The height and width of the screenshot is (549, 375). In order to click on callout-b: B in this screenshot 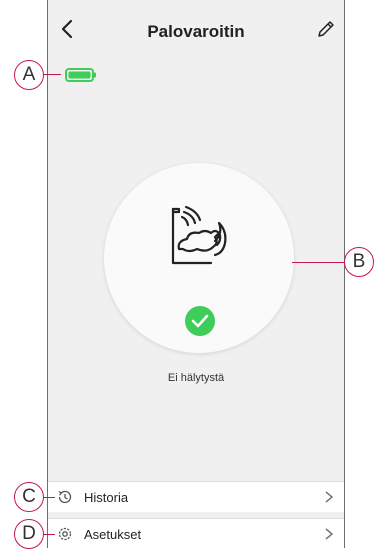, I will do `click(359, 262)`.